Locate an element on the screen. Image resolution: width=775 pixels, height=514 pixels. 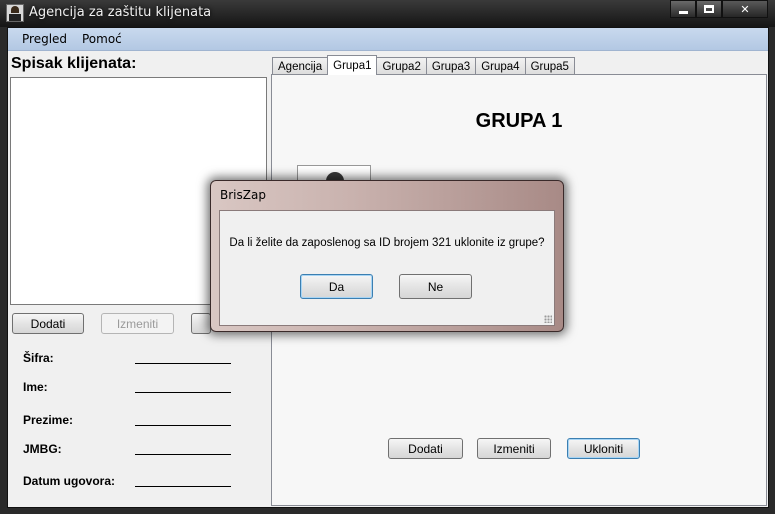
remove-member-button: Ukloniti is located at coordinates (603, 448).